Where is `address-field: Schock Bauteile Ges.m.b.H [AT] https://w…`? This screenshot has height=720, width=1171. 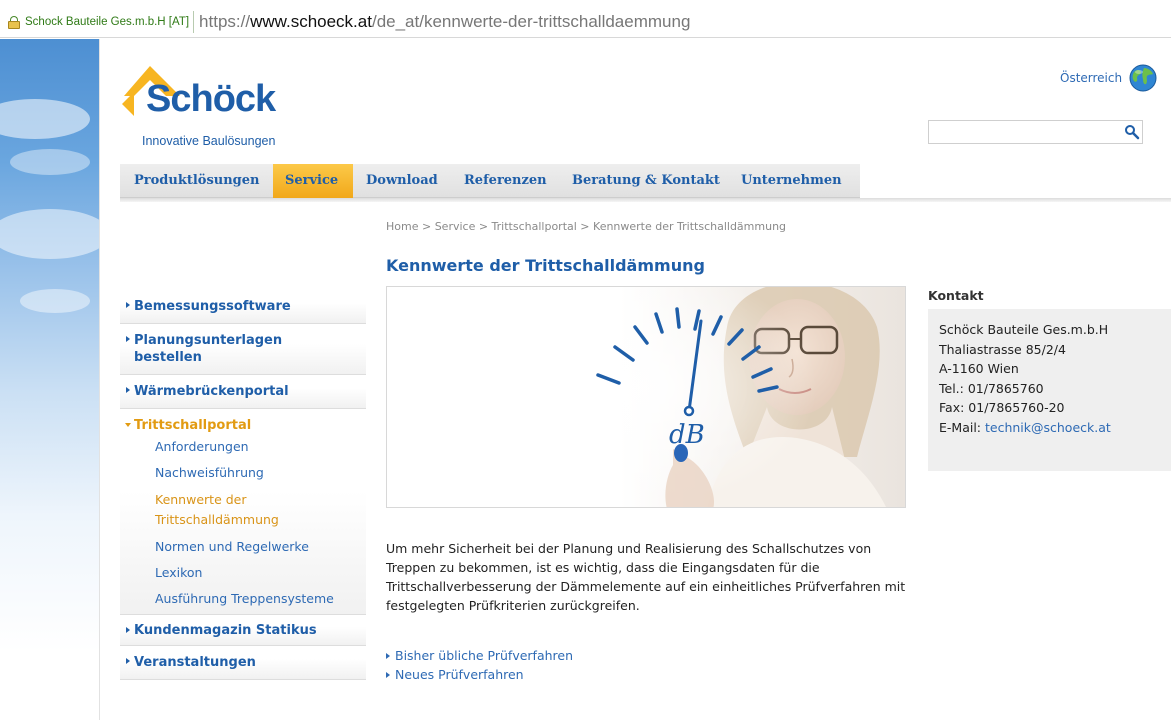 address-field: Schock Bauteile Ges.m.b.H [AT] https://w… is located at coordinates (348, 22).